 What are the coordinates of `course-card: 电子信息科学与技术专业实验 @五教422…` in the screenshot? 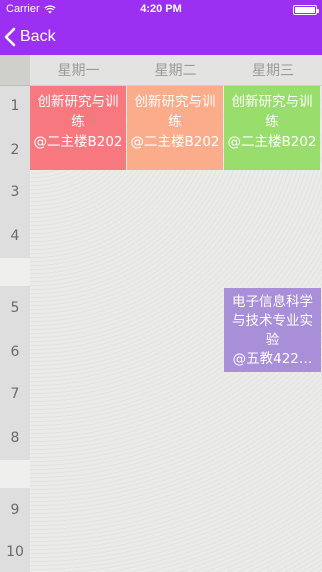 It's located at (272, 330).